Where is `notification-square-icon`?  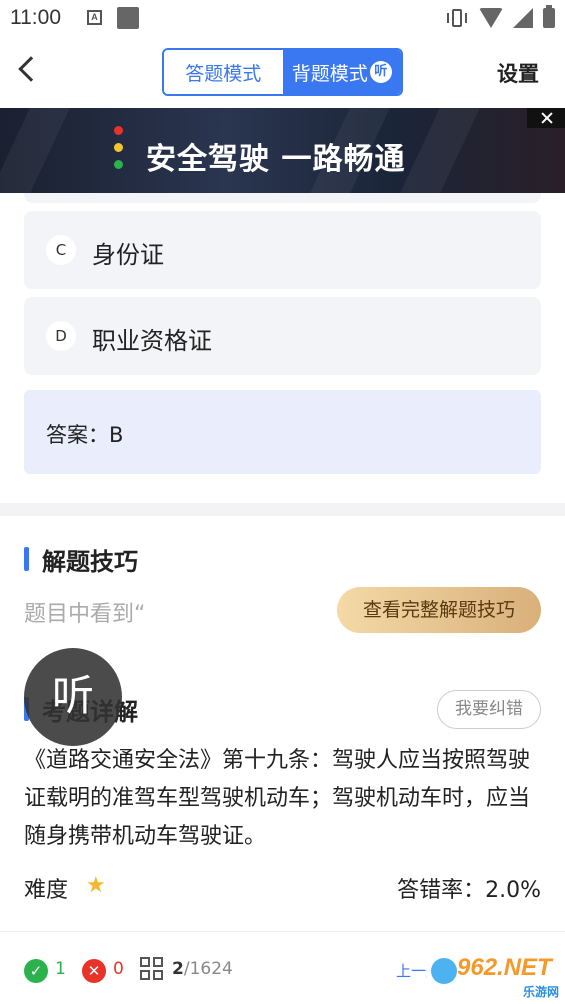 notification-square-icon is located at coordinates (128, 18).